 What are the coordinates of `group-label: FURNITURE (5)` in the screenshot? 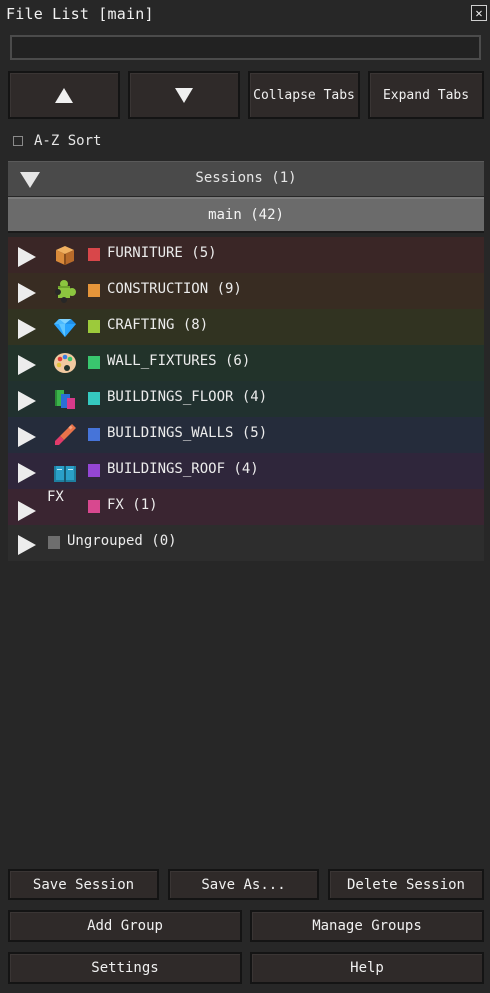 It's located at (162, 253).